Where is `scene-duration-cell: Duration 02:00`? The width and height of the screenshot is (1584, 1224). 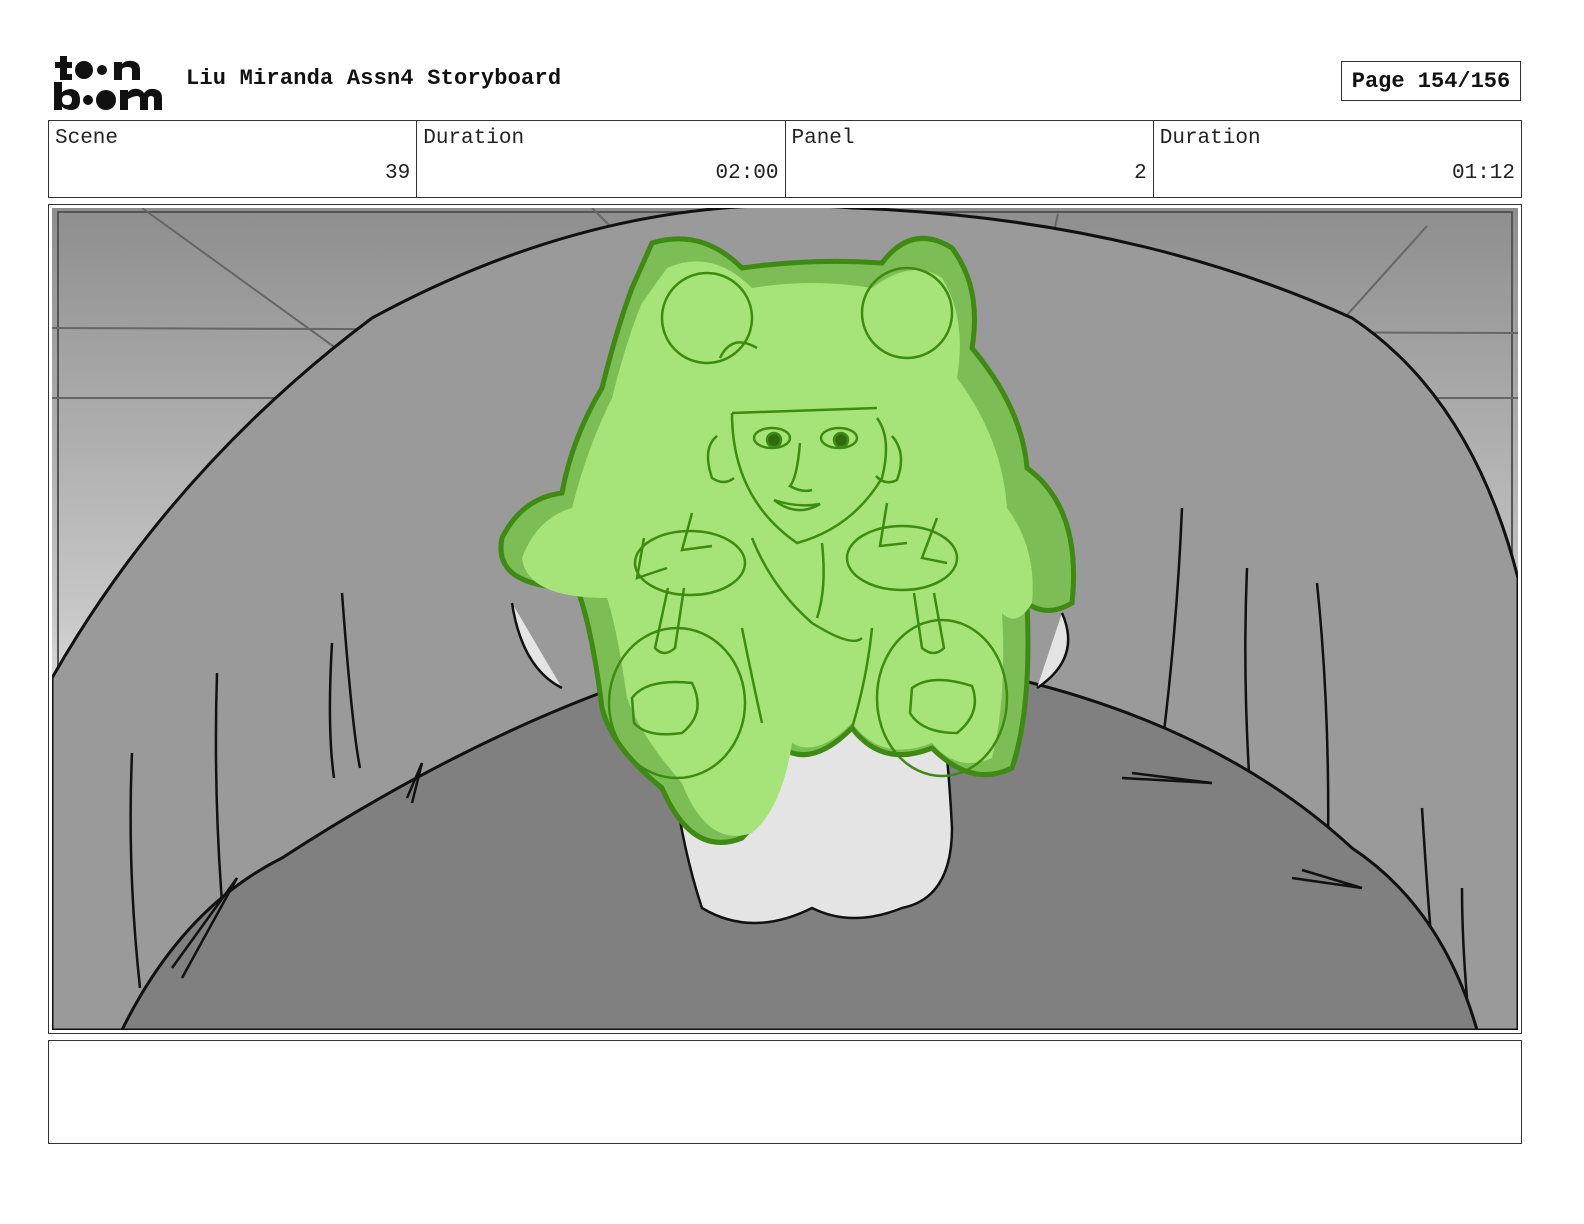
scene-duration-cell: Duration 02:00 is located at coordinates (601, 159).